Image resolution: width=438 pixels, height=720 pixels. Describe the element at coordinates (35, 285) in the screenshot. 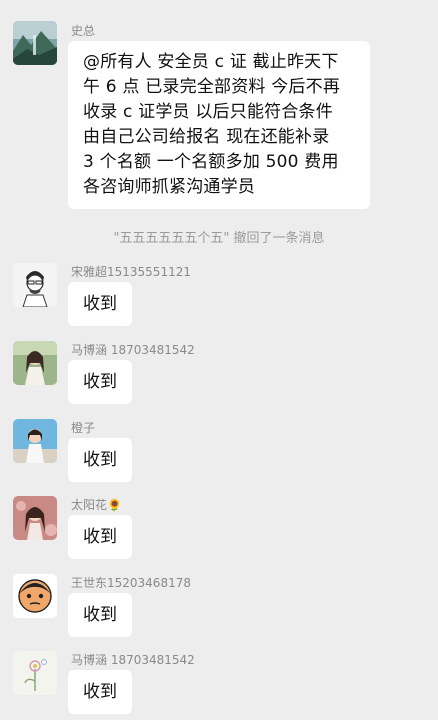

I see `sketch-man-avatar-icon` at that location.